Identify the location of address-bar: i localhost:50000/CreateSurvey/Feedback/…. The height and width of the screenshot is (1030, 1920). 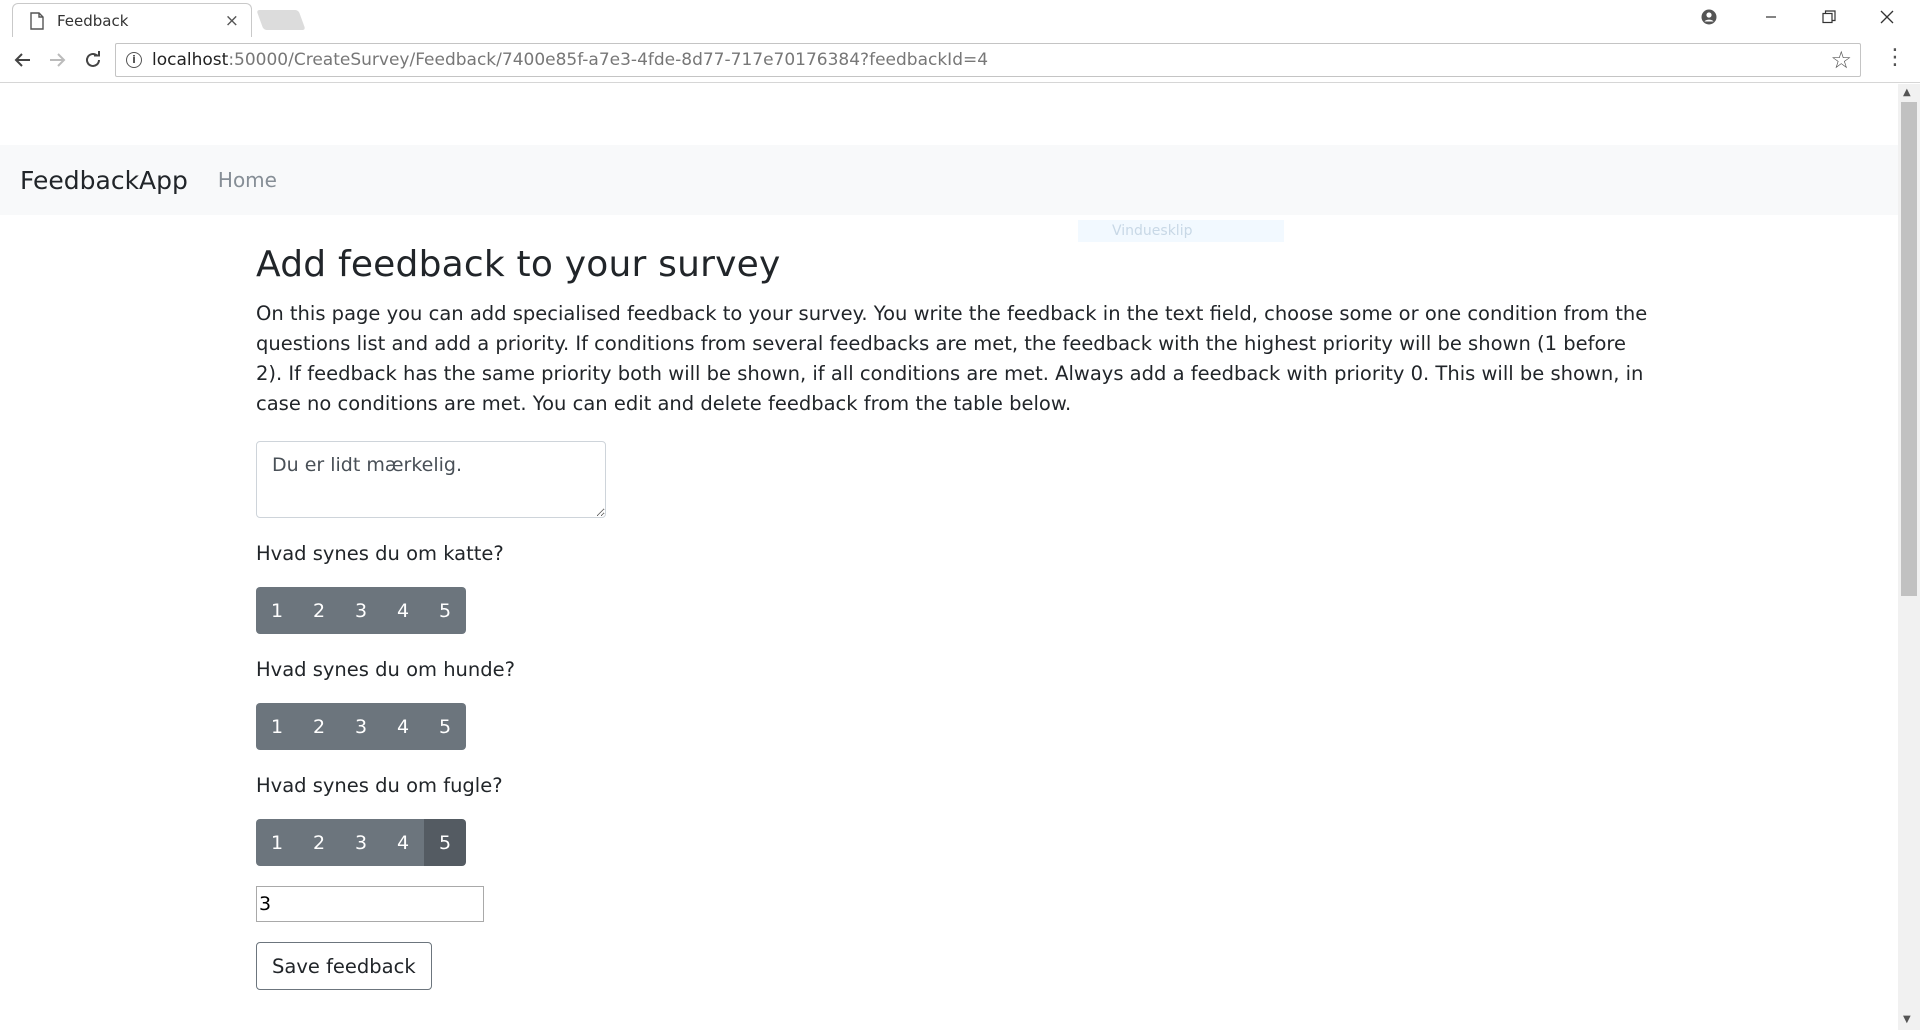
(988, 60).